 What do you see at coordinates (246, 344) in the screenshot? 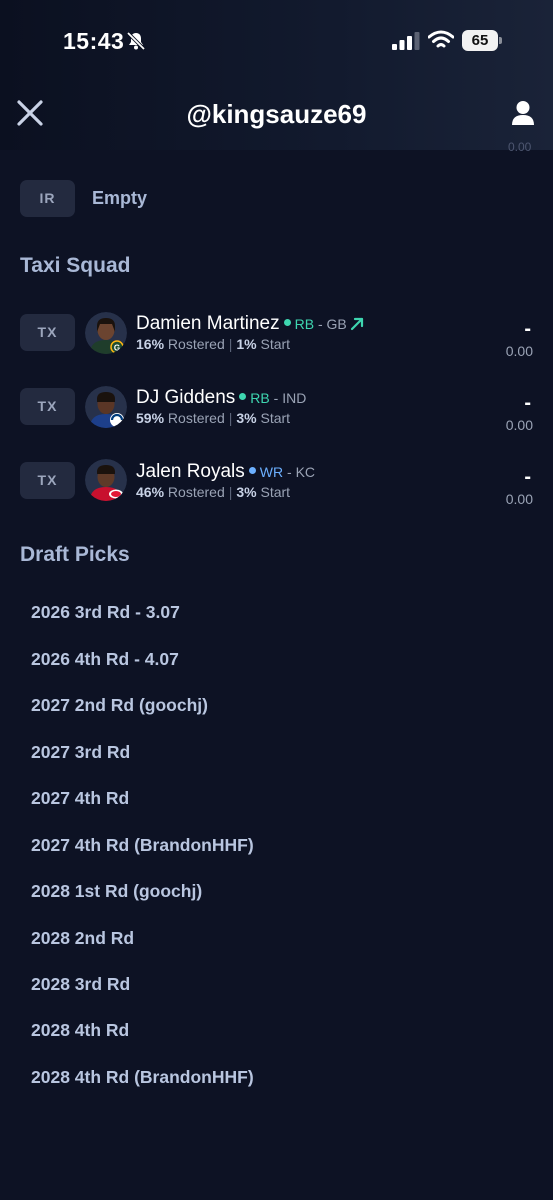
I see `start-pct: 1%` at bounding box center [246, 344].